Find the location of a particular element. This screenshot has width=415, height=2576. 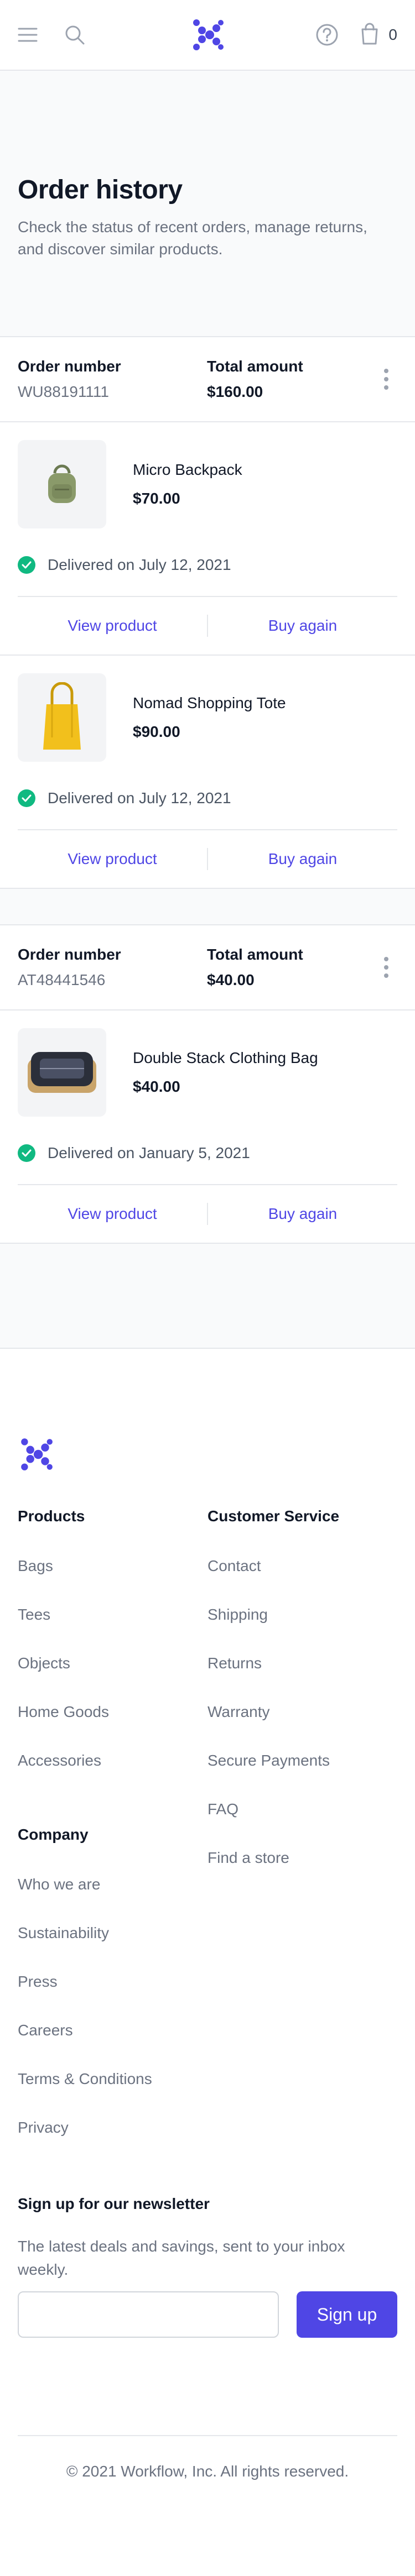

newsletter-form: Sign up is located at coordinates (207, 2314).